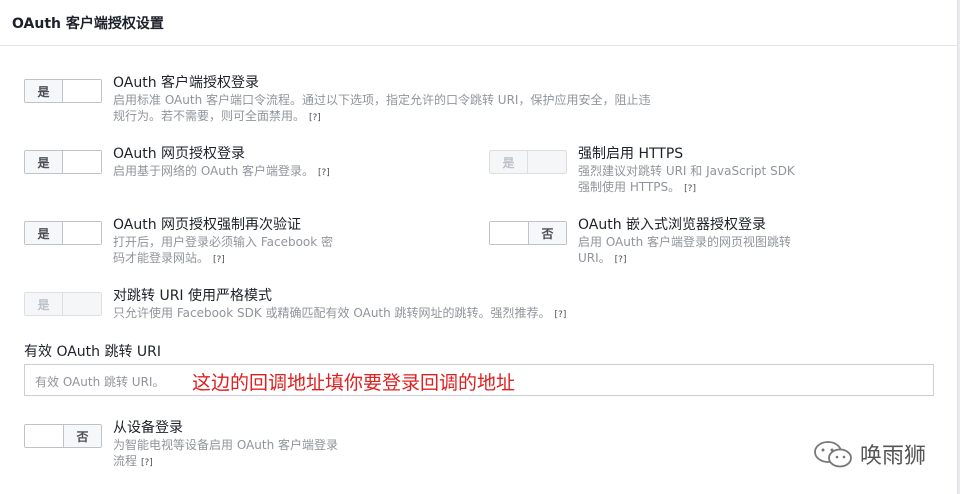 The height and width of the screenshot is (494, 960). I want to click on device-login-toggle: 否, so click(63, 436).